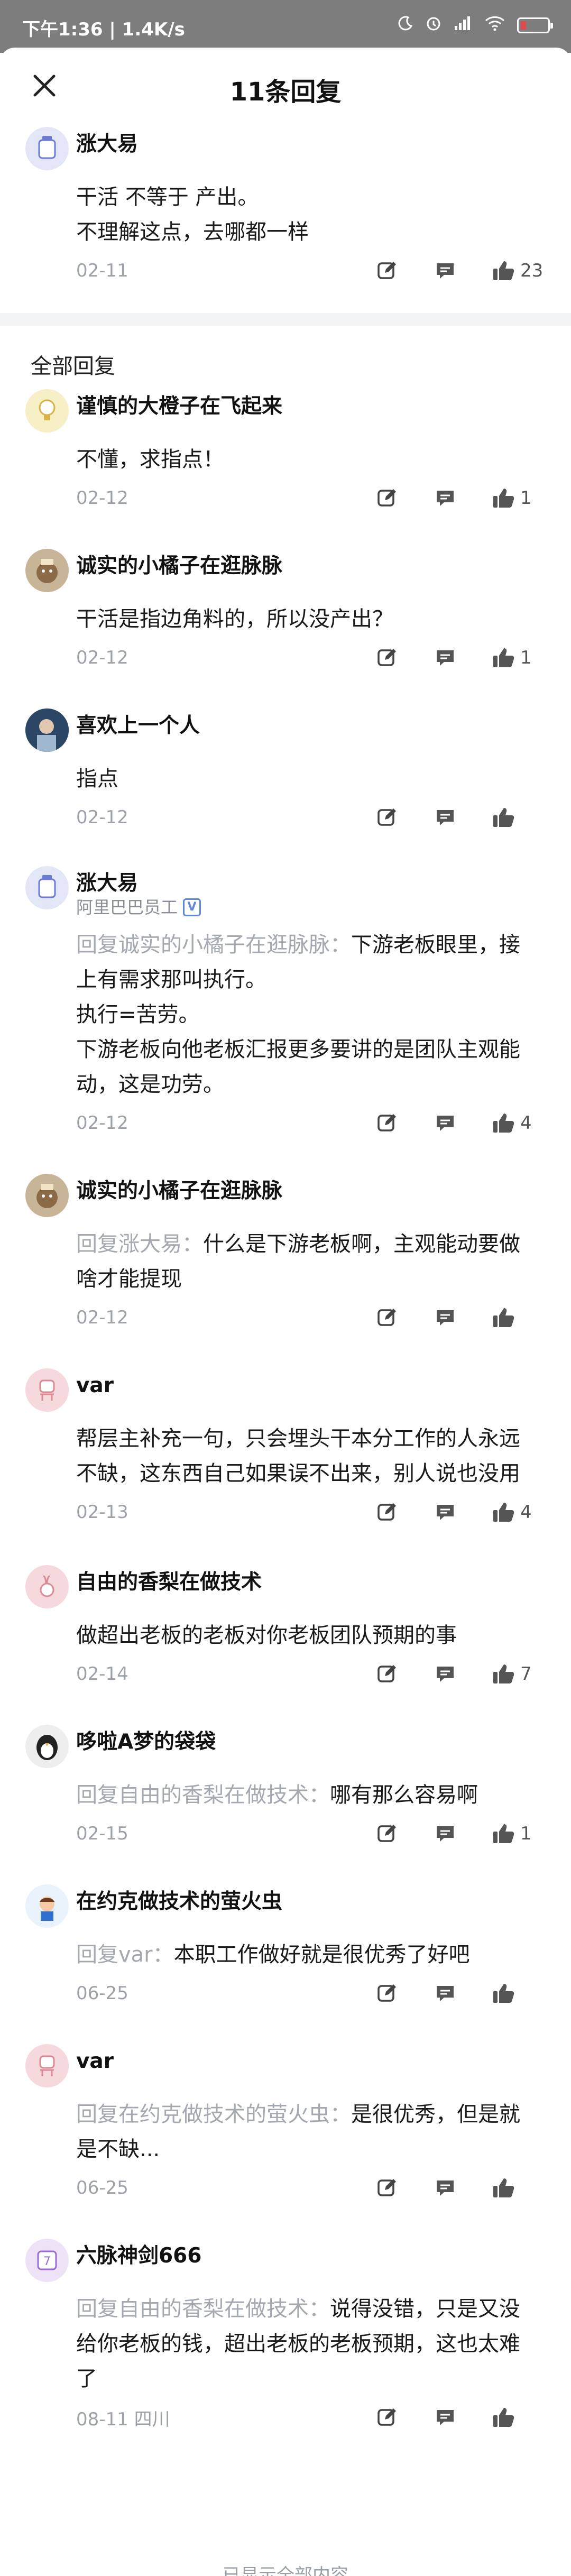 The image size is (571, 2576). I want to click on status-bar: 下午1:36 | 1.4K/s, so click(285, 26).